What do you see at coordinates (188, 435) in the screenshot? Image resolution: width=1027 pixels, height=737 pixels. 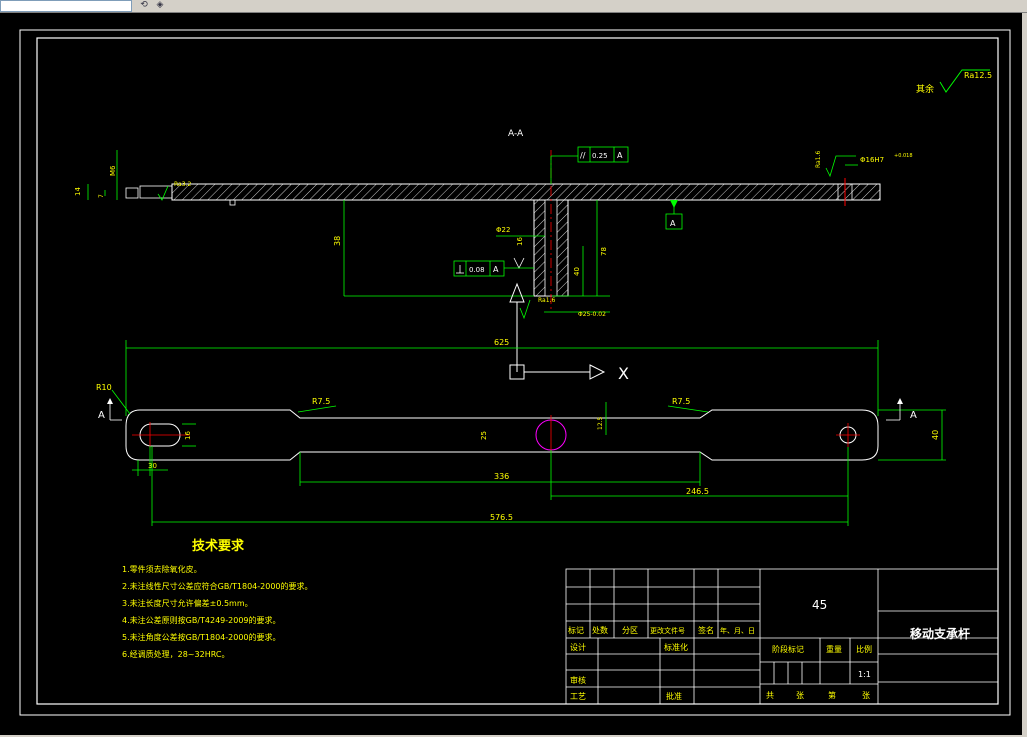 I see `dim-16-slot: 16` at bounding box center [188, 435].